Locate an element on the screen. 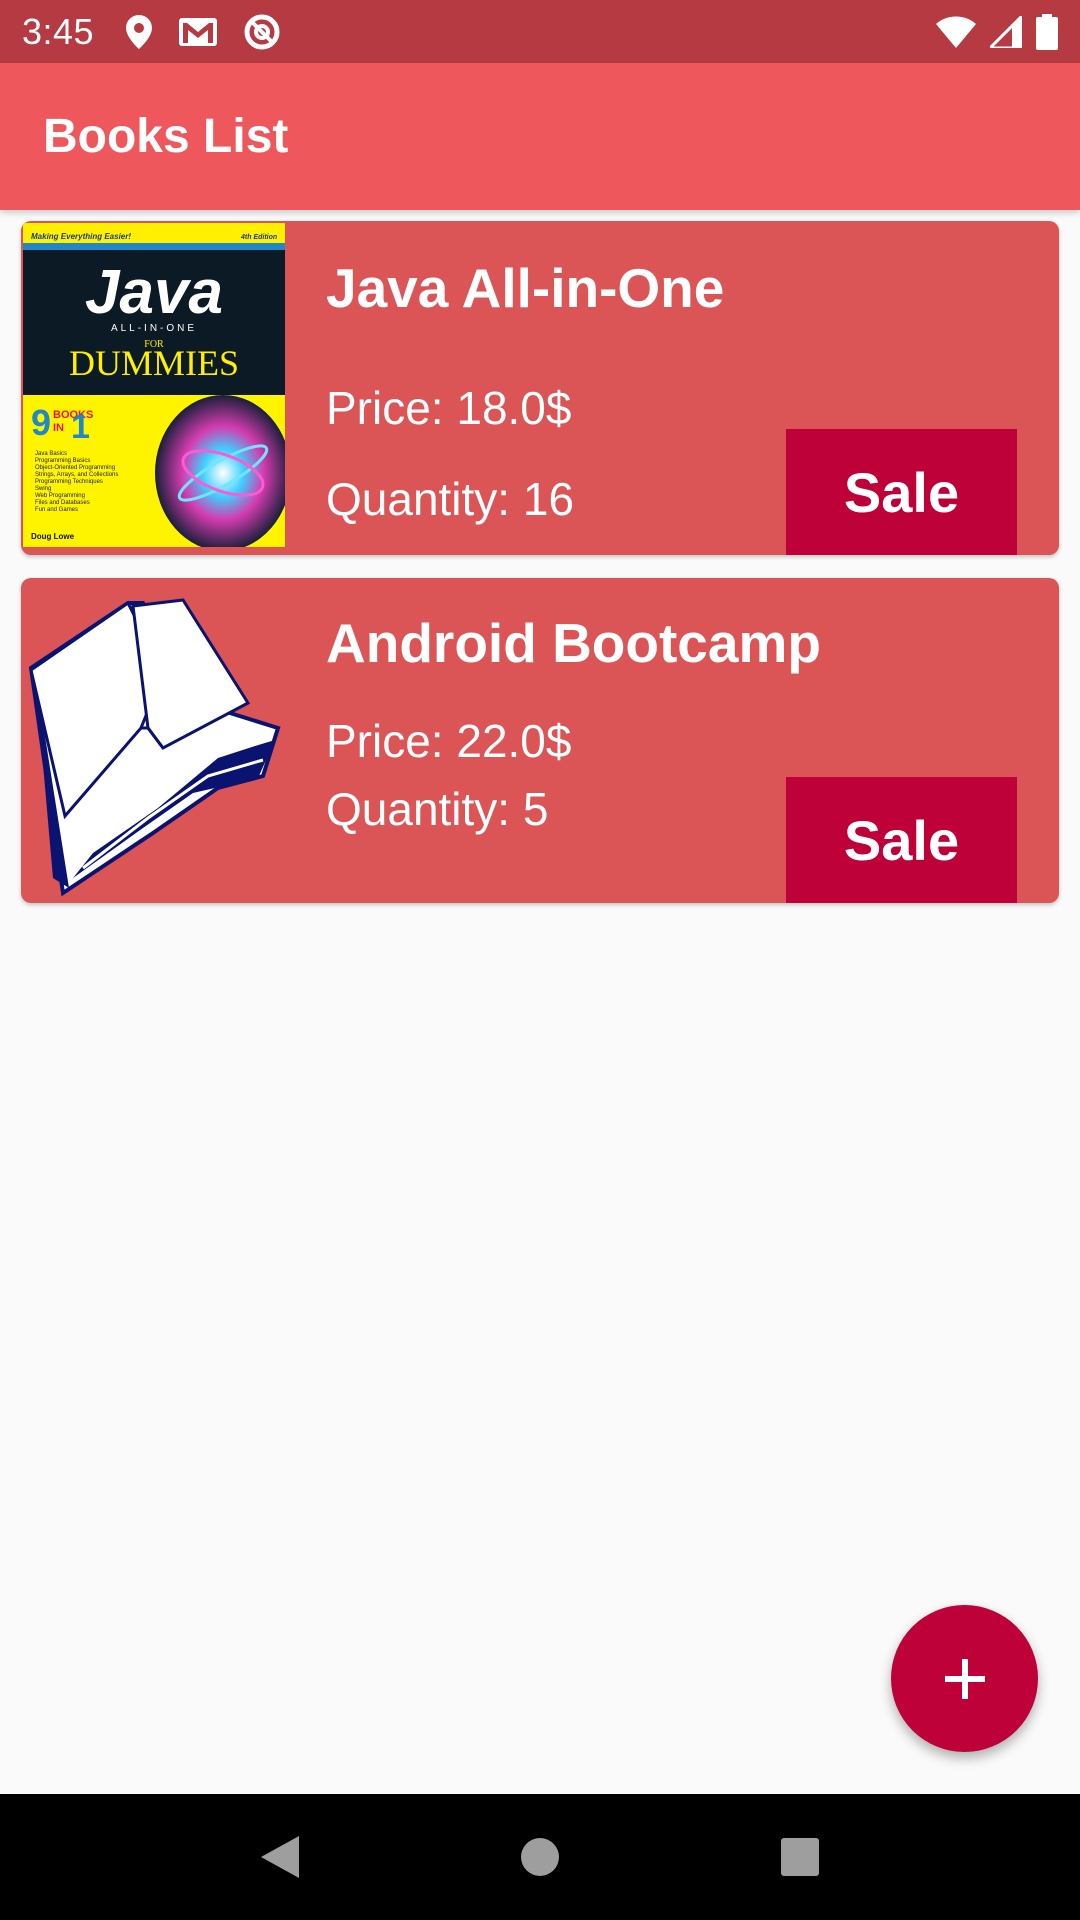 This screenshot has height=1920, width=1080. status-time: 3:45 is located at coordinates (58, 31).